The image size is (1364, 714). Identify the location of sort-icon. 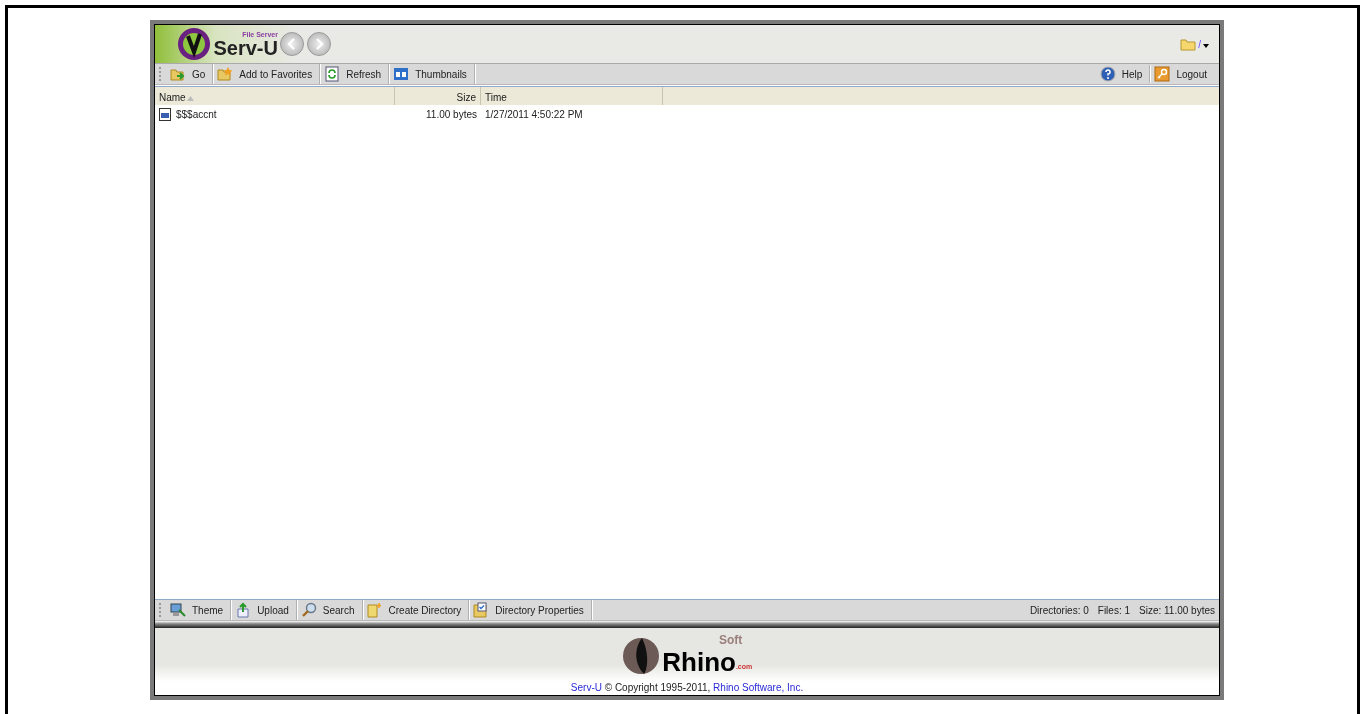
(190, 98).